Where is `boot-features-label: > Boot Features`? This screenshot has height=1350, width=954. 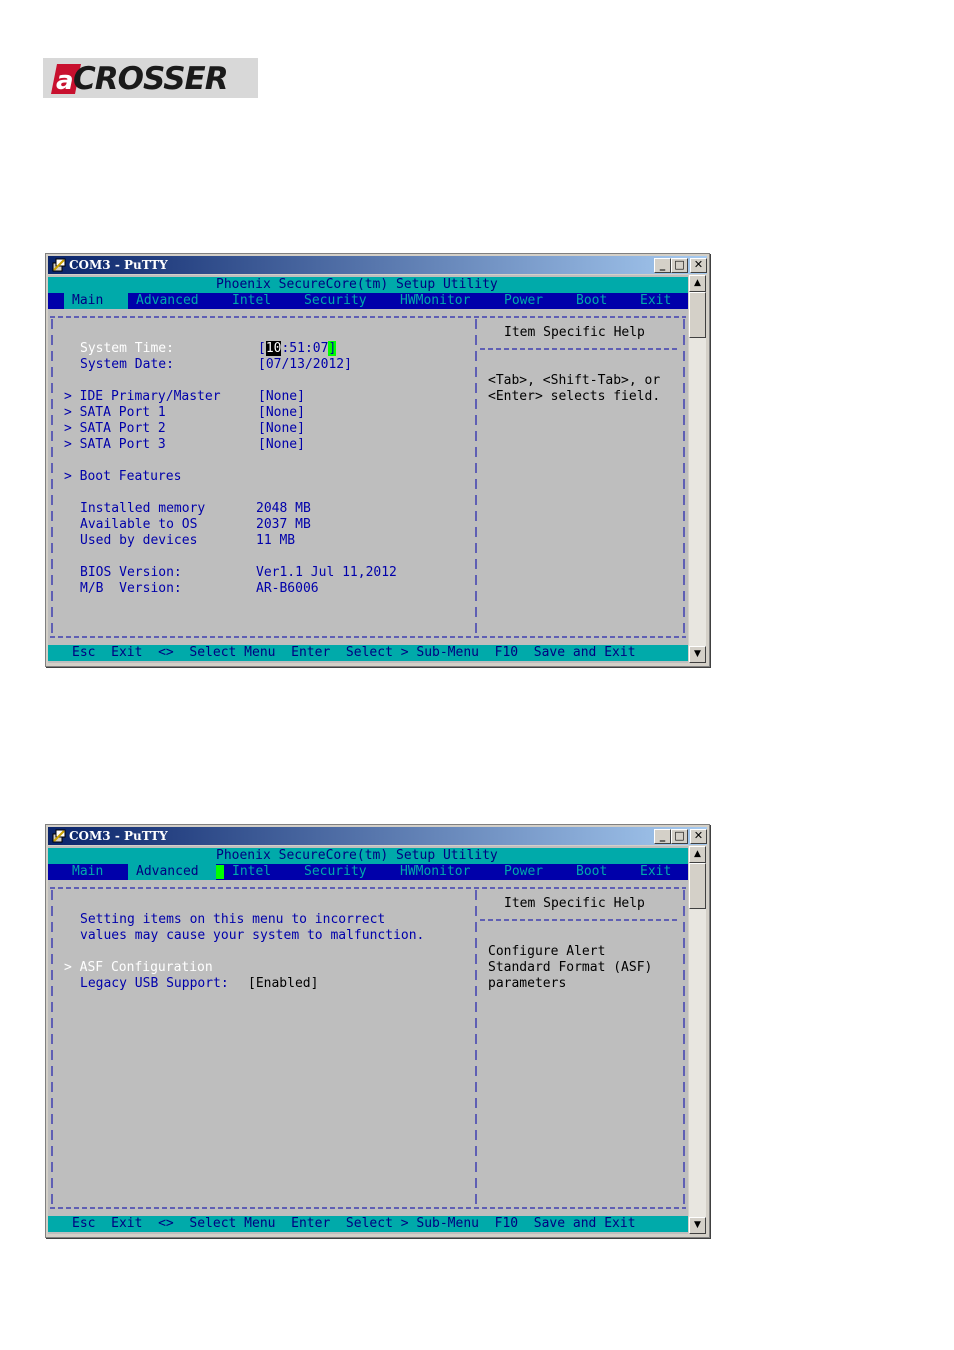 boot-features-label: > Boot Features is located at coordinates (123, 476).